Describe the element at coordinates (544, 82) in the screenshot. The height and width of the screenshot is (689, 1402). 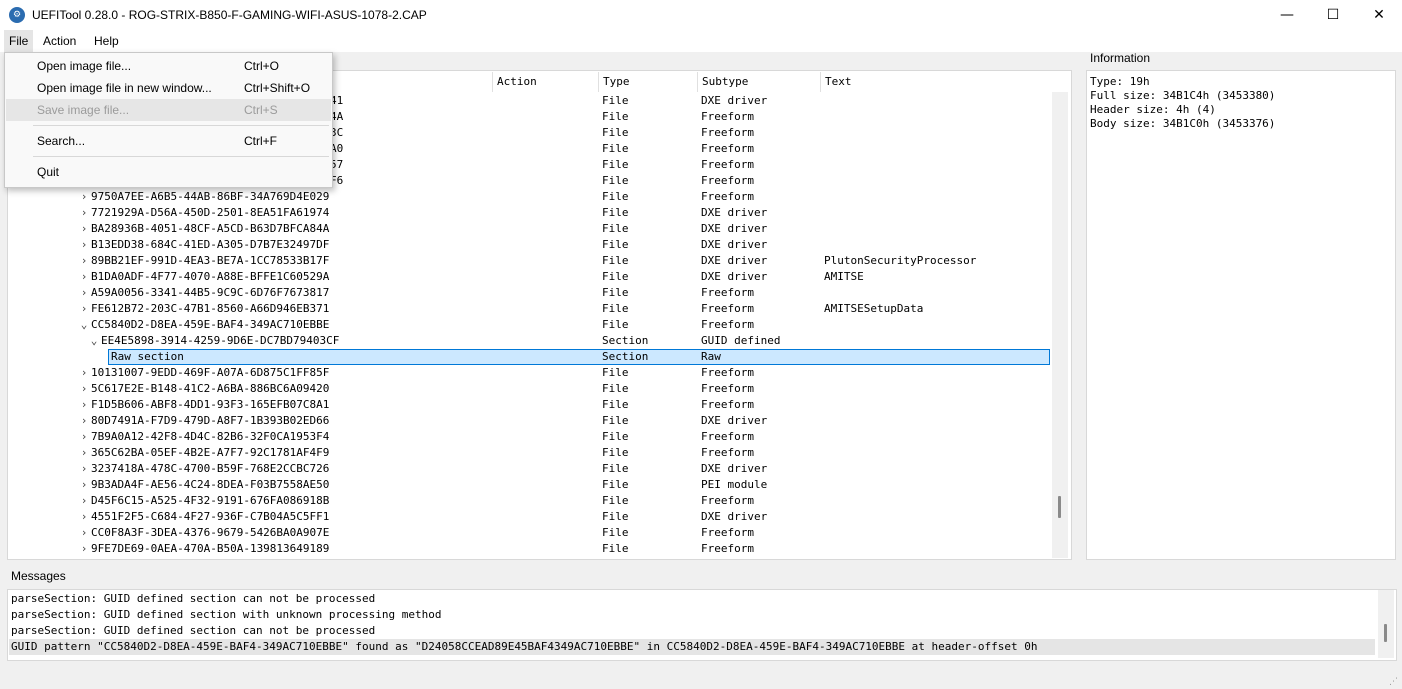
I see `column-header-action: Action` at that location.